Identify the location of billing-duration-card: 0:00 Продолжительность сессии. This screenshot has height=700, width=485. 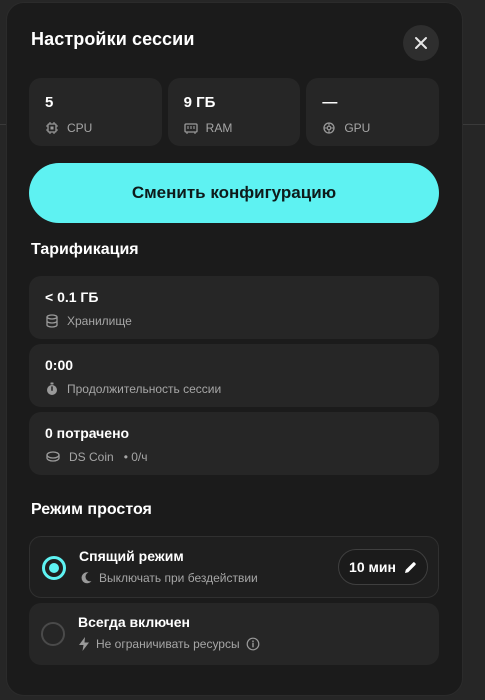
(234, 375).